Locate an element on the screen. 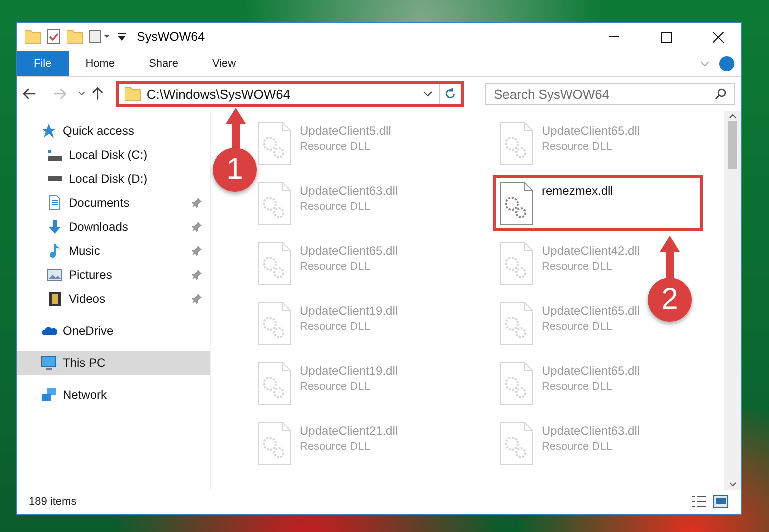  sidebar-item: Downloads is located at coordinates (113, 227).